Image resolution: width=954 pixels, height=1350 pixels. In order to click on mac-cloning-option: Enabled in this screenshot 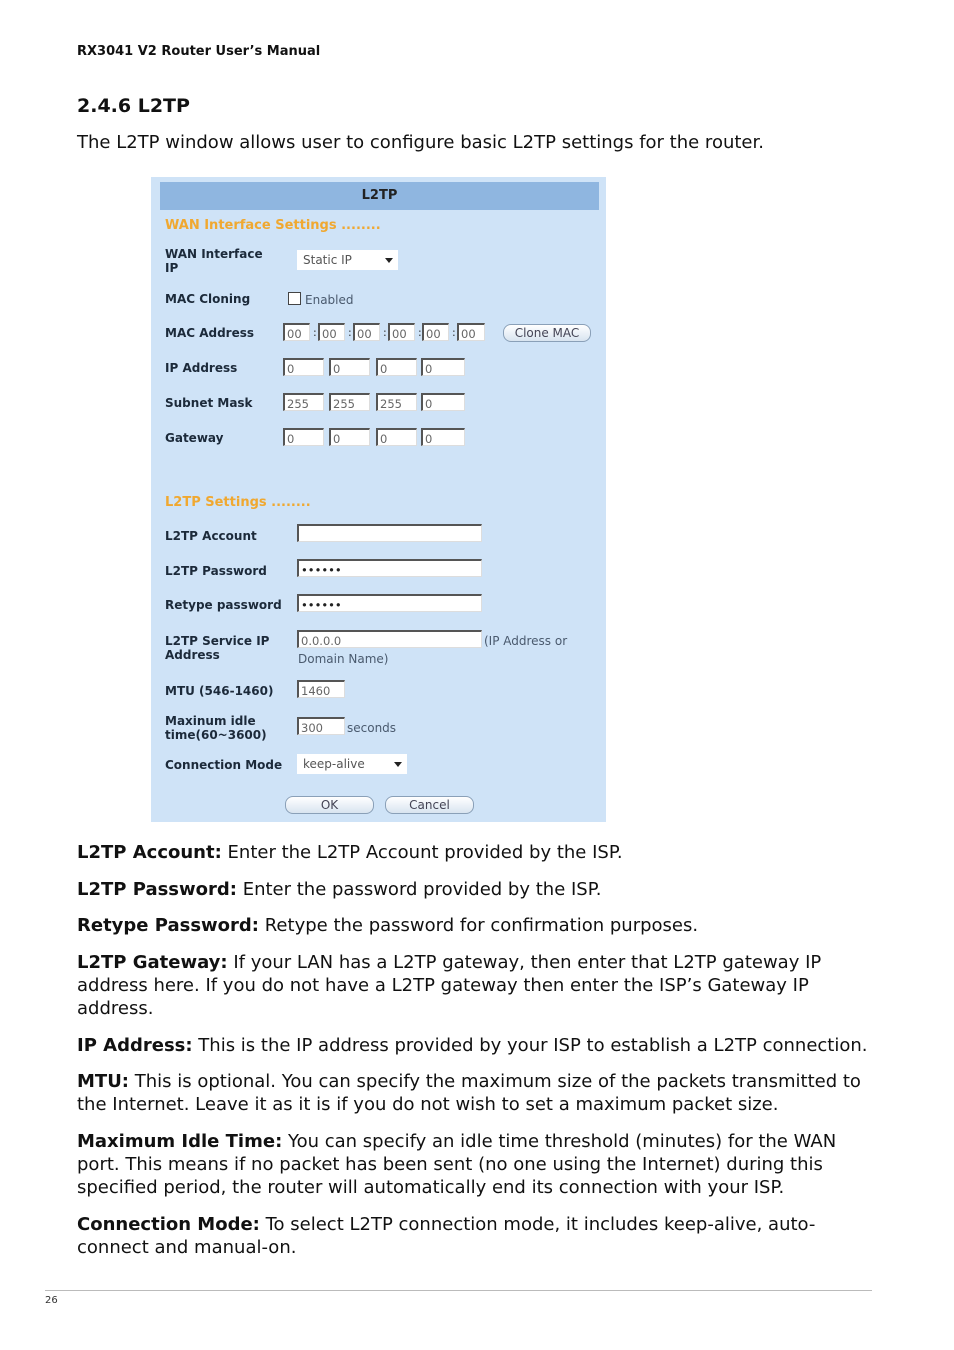, I will do `click(329, 300)`.